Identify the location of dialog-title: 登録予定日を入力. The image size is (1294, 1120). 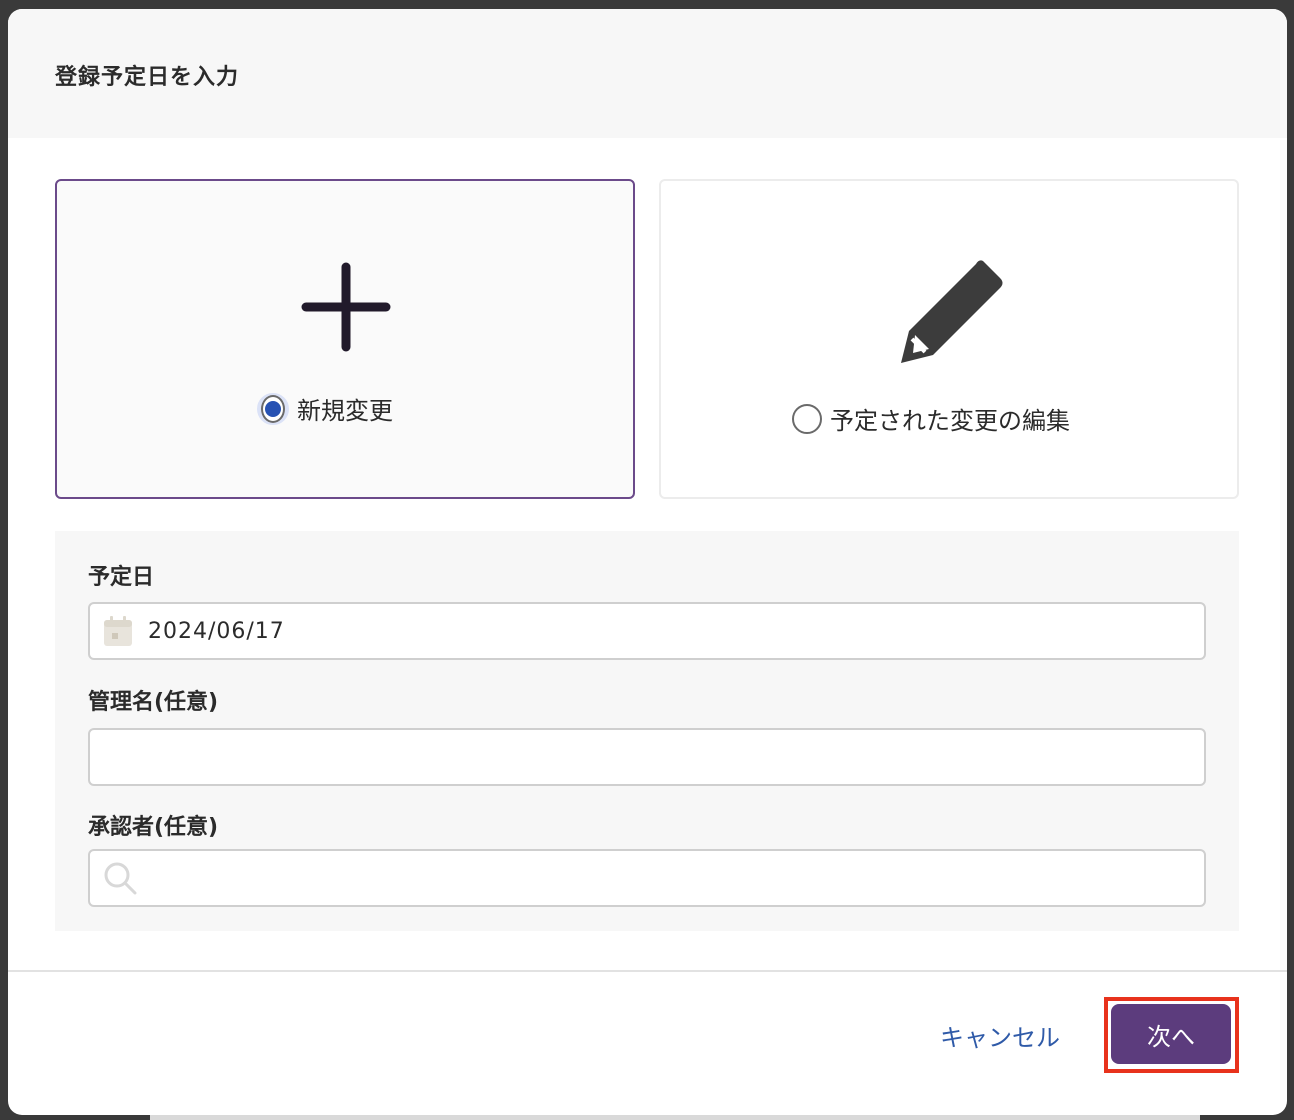
(147, 77).